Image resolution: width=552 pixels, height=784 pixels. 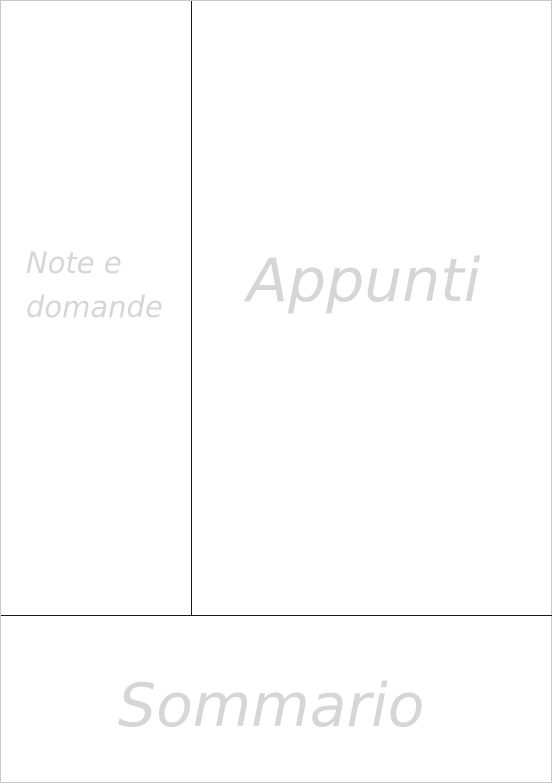 What do you see at coordinates (271, 706) in the screenshot?
I see `summary-area-placeholder: Sommario` at bounding box center [271, 706].